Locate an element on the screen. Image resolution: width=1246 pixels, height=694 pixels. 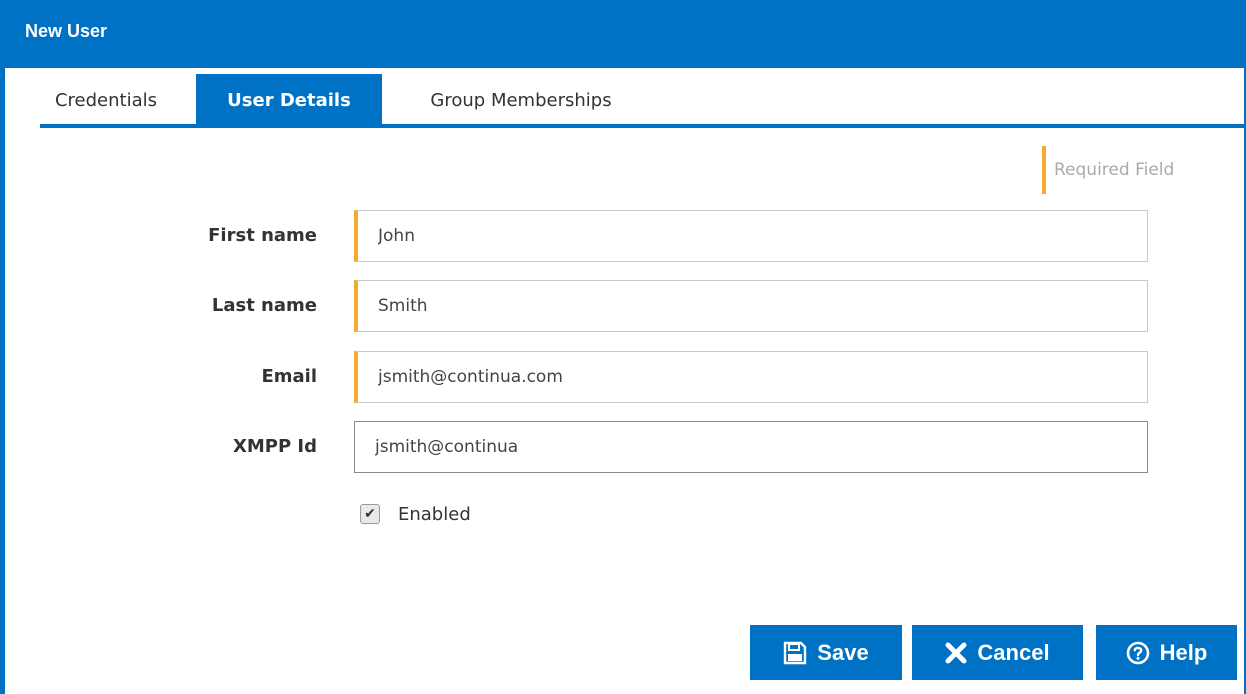
tab-underline is located at coordinates (642, 126).